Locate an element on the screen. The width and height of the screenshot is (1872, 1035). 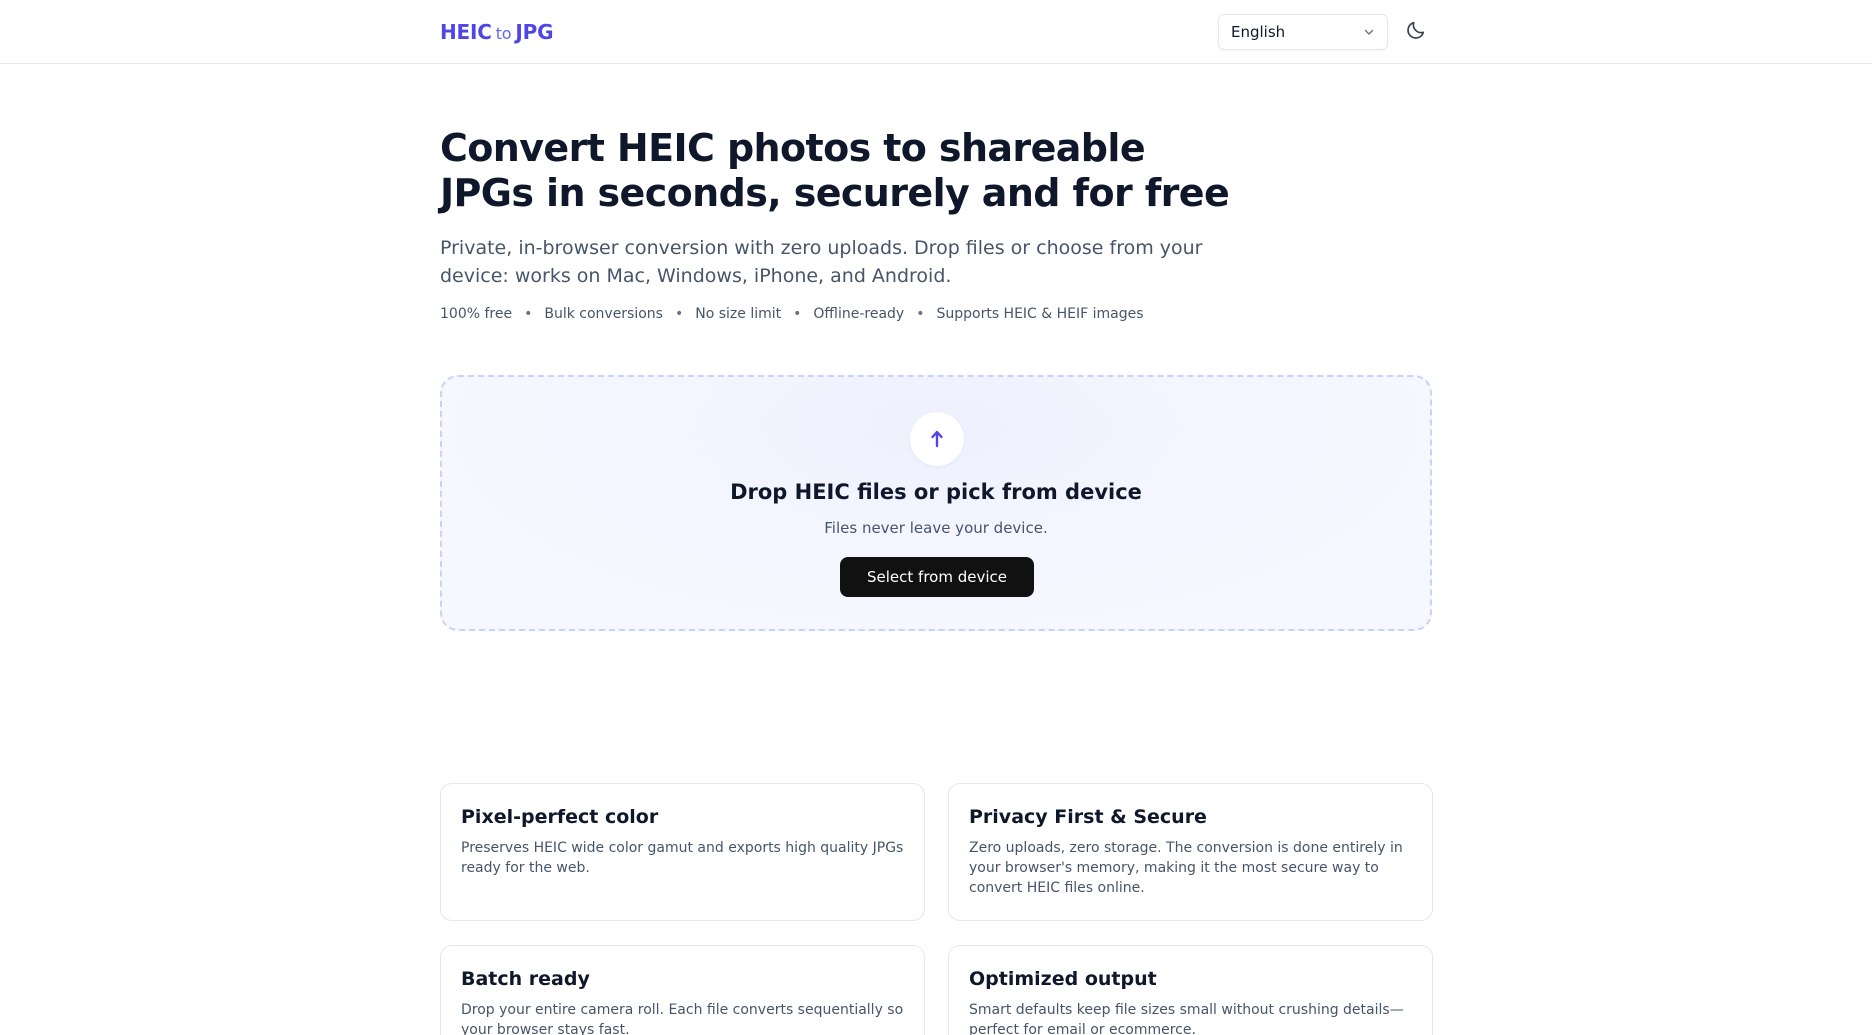
feature-item: Supports HEIC & HEIF images is located at coordinates (1040, 314).